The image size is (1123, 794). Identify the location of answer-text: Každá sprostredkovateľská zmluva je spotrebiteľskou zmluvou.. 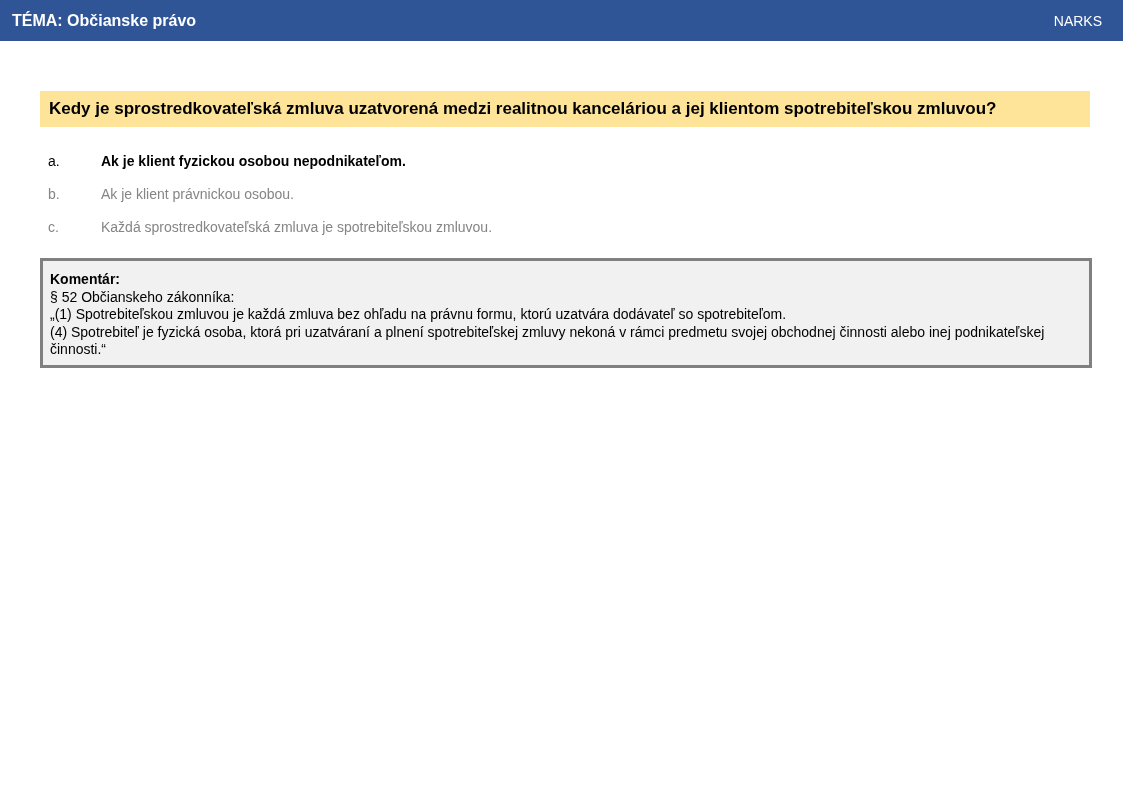
(296, 227).